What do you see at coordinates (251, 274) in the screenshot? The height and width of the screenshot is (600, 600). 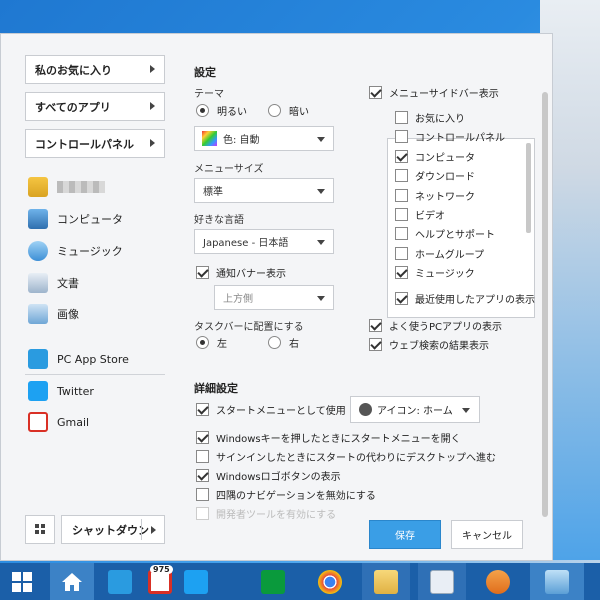 I see `notify-banner-label: 通知バナー表示` at bounding box center [251, 274].